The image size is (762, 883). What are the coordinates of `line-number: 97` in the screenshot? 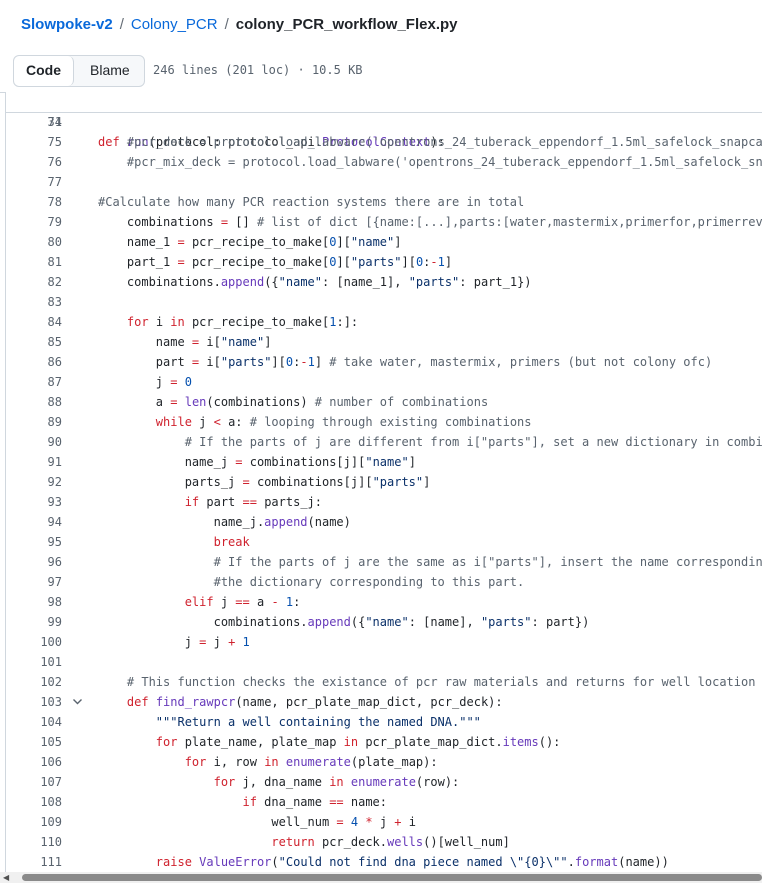 It's located at (34, 582).